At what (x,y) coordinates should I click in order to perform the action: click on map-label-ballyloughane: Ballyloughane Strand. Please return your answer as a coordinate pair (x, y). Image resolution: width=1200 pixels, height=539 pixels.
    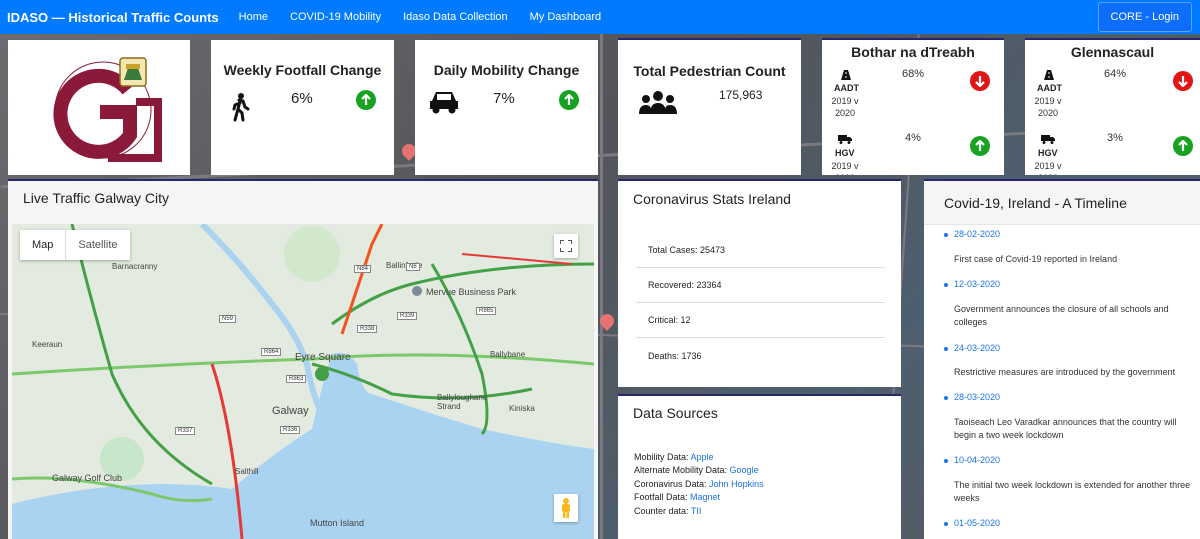
    Looking at the image, I should click on (462, 402).